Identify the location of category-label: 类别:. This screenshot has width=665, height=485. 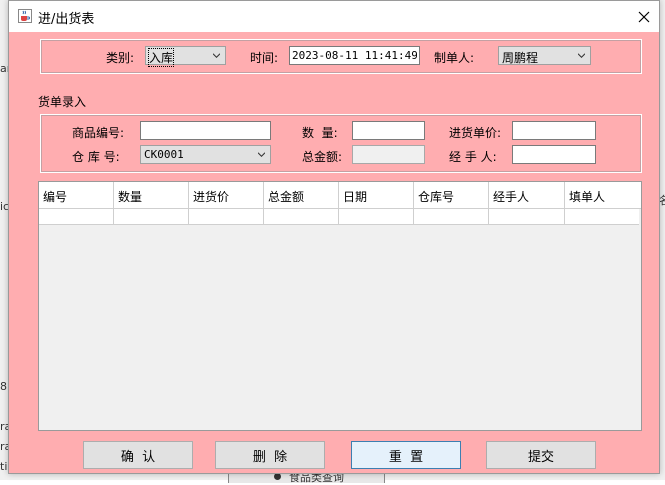
(120, 58).